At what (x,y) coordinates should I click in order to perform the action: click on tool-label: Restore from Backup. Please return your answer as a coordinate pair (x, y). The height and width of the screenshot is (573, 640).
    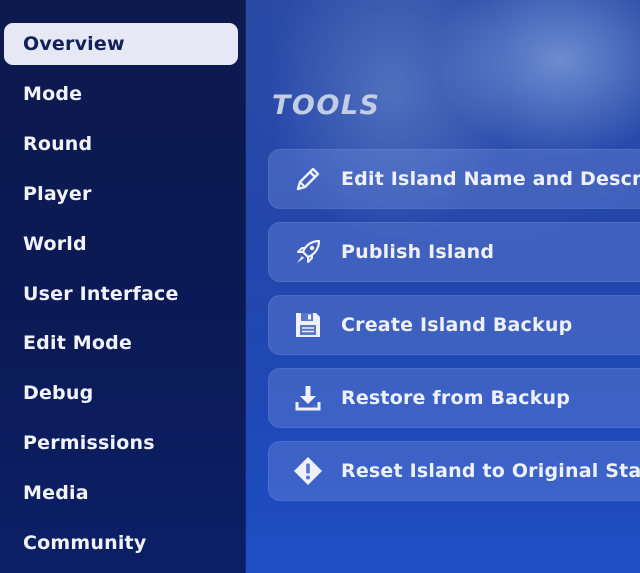
    Looking at the image, I should click on (456, 398).